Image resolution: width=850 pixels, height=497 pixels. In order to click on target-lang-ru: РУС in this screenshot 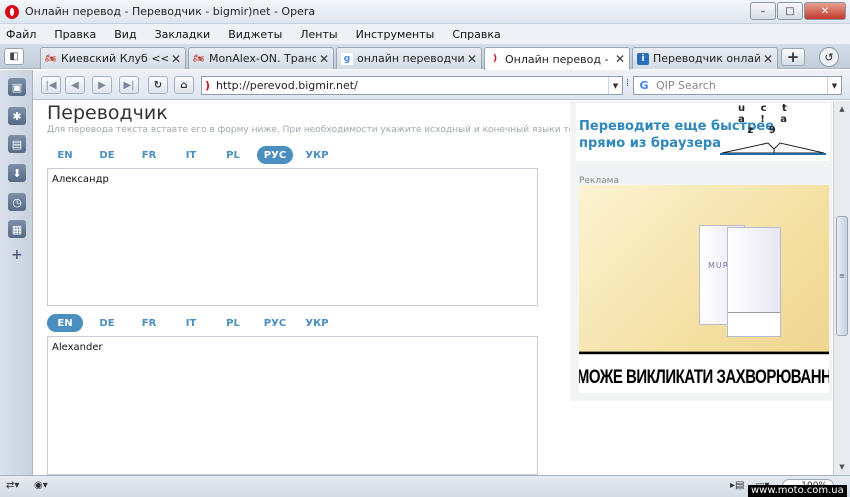, I will do `click(275, 323)`.